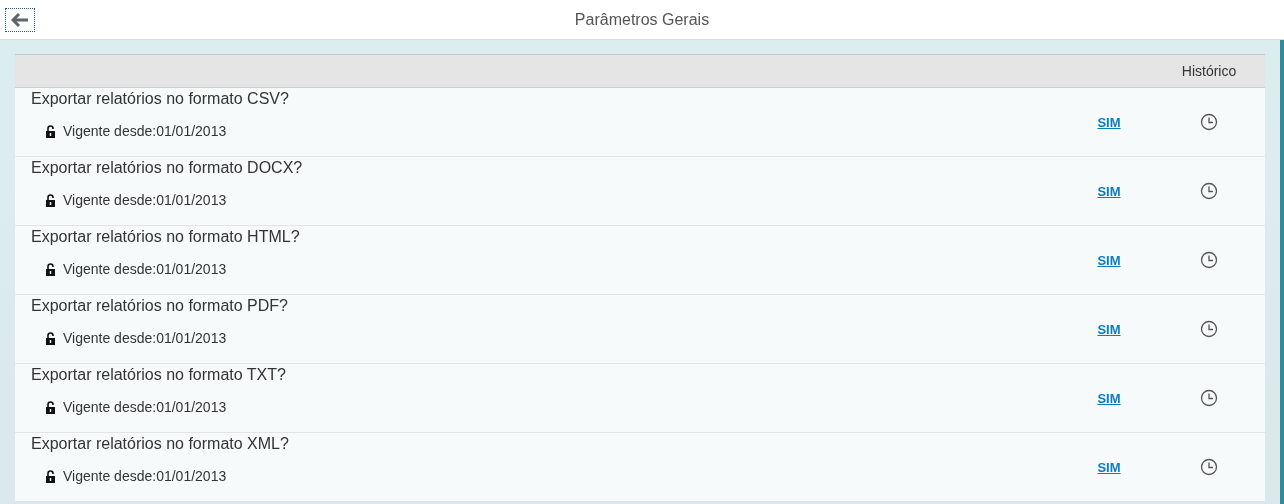  What do you see at coordinates (159, 375) in the screenshot?
I see `parameter-question: Exportar relatórios no formato TXT?` at bounding box center [159, 375].